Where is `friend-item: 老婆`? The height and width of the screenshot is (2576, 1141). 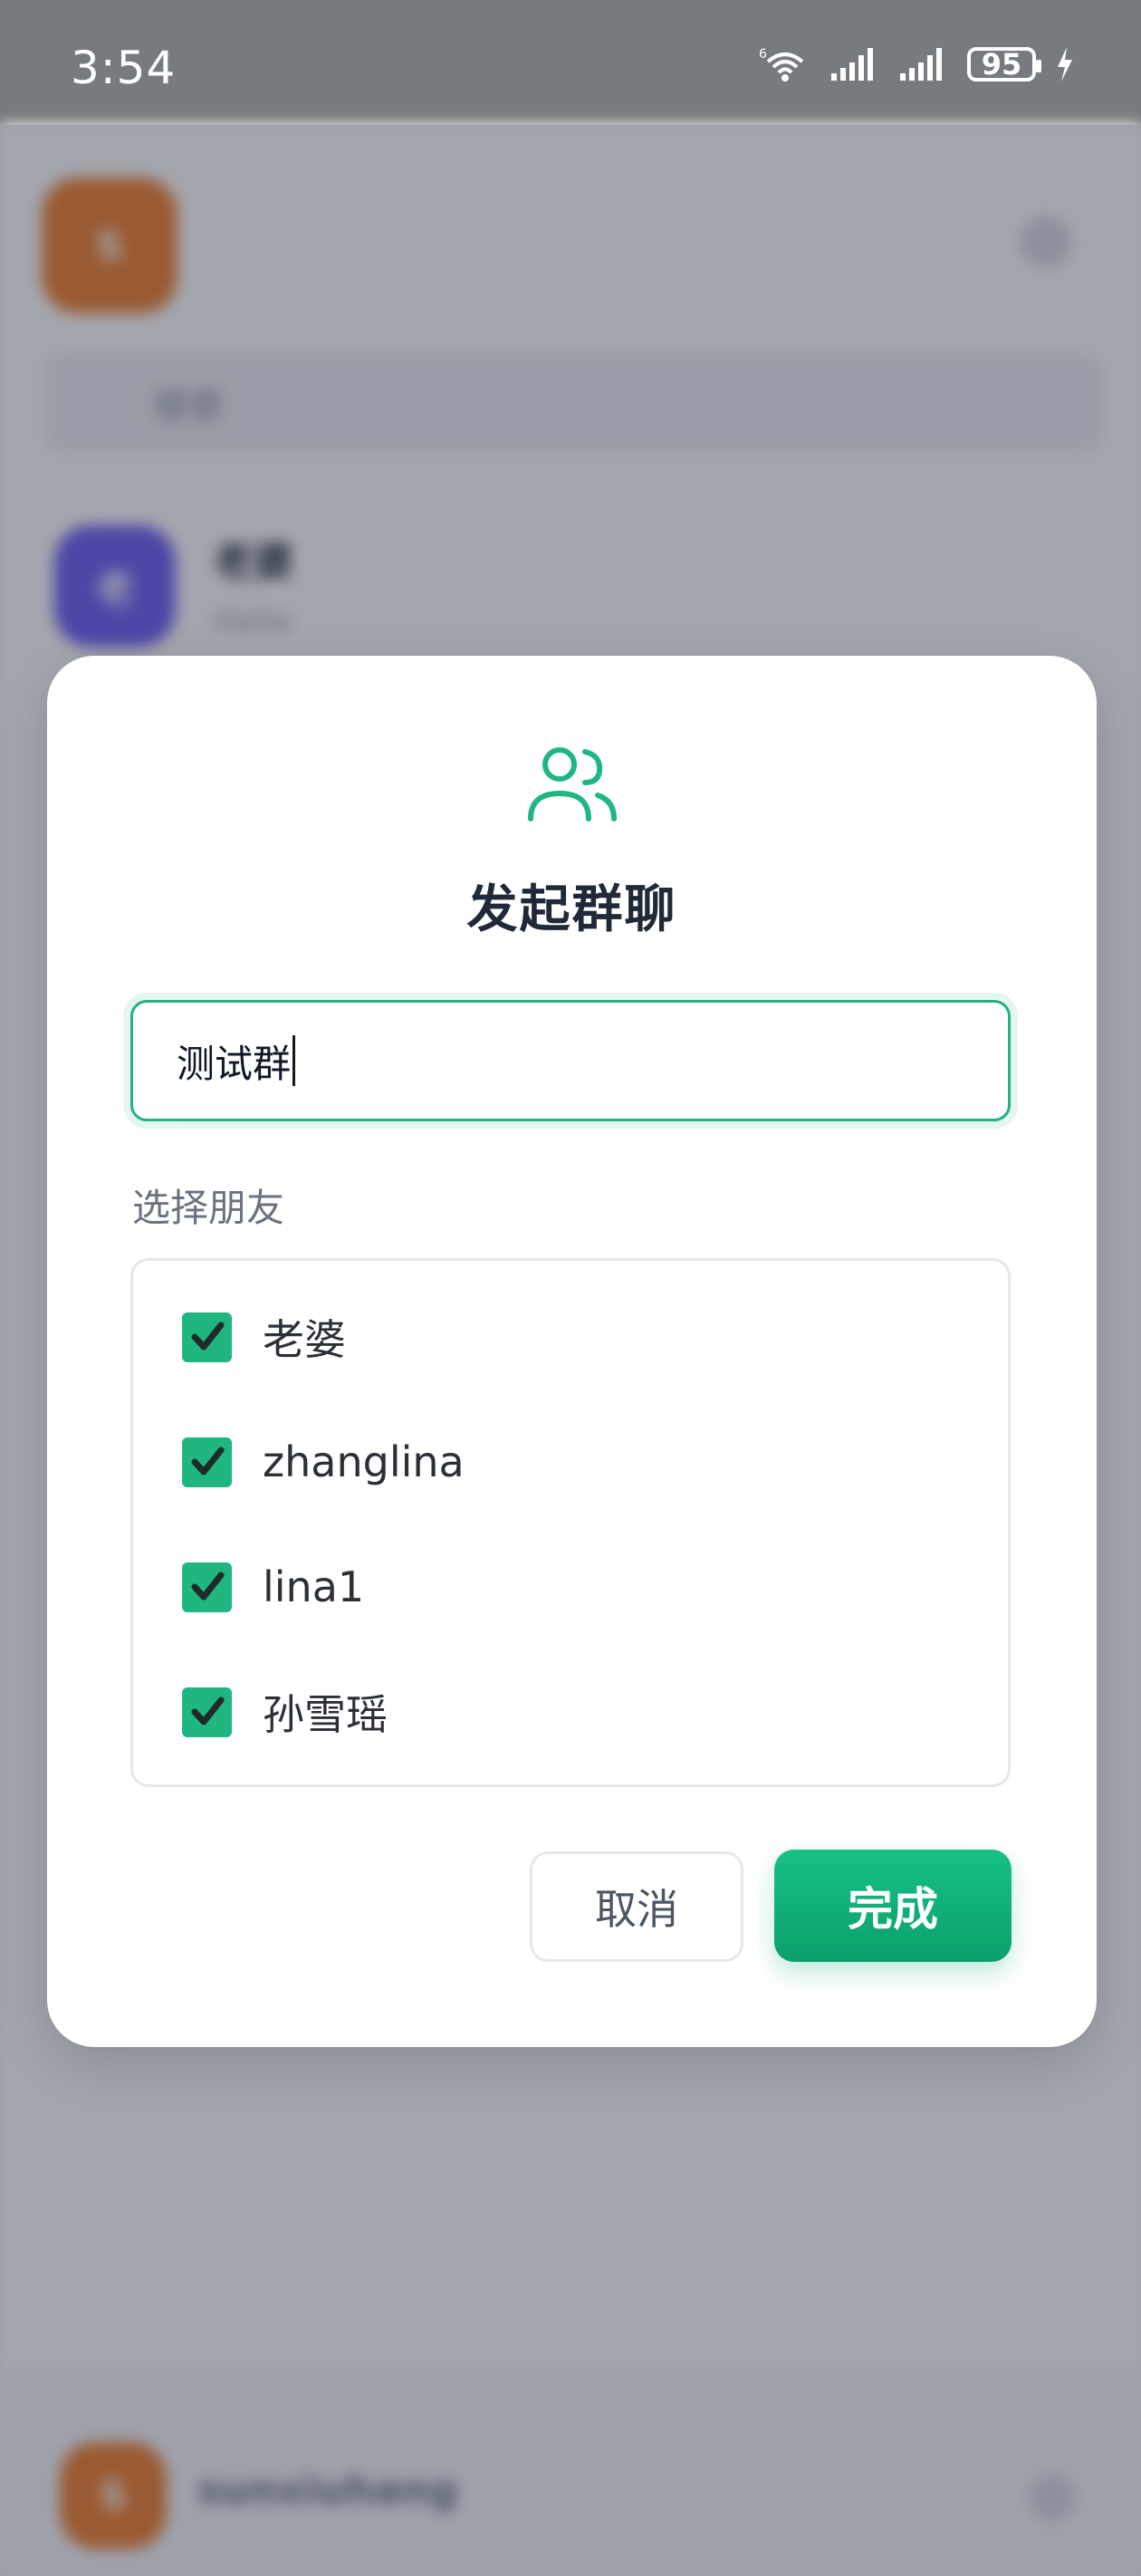
friend-item: 老婆 is located at coordinates (264, 1337).